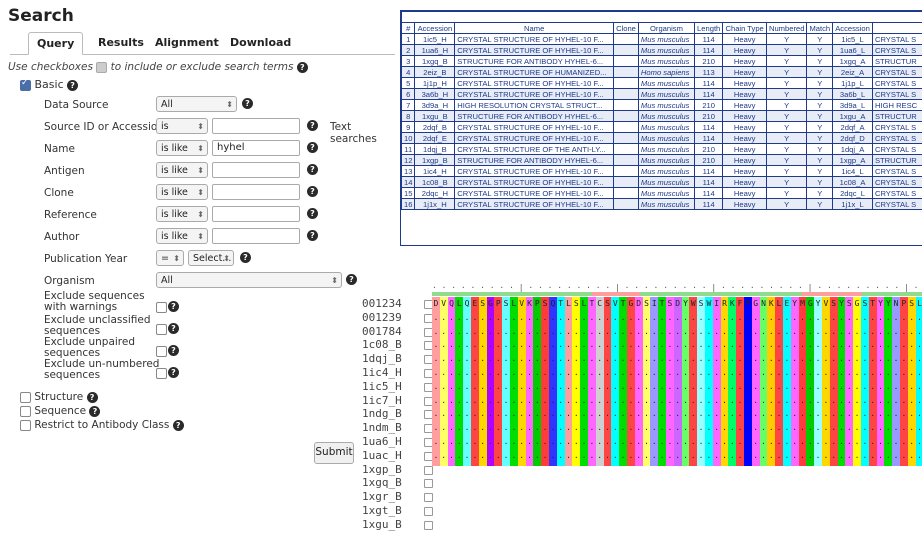 The image size is (922, 534). Describe the element at coordinates (182, 148) in the screenshot. I see `name-operator: is like` at that location.